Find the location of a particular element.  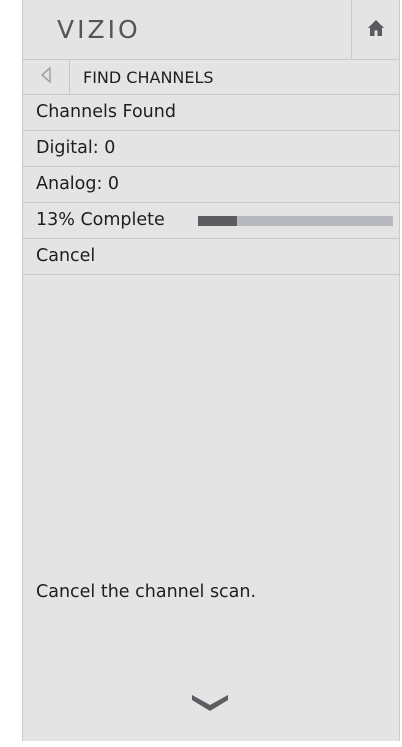

panel-header: VIZIO is located at coordinates (211, 30).